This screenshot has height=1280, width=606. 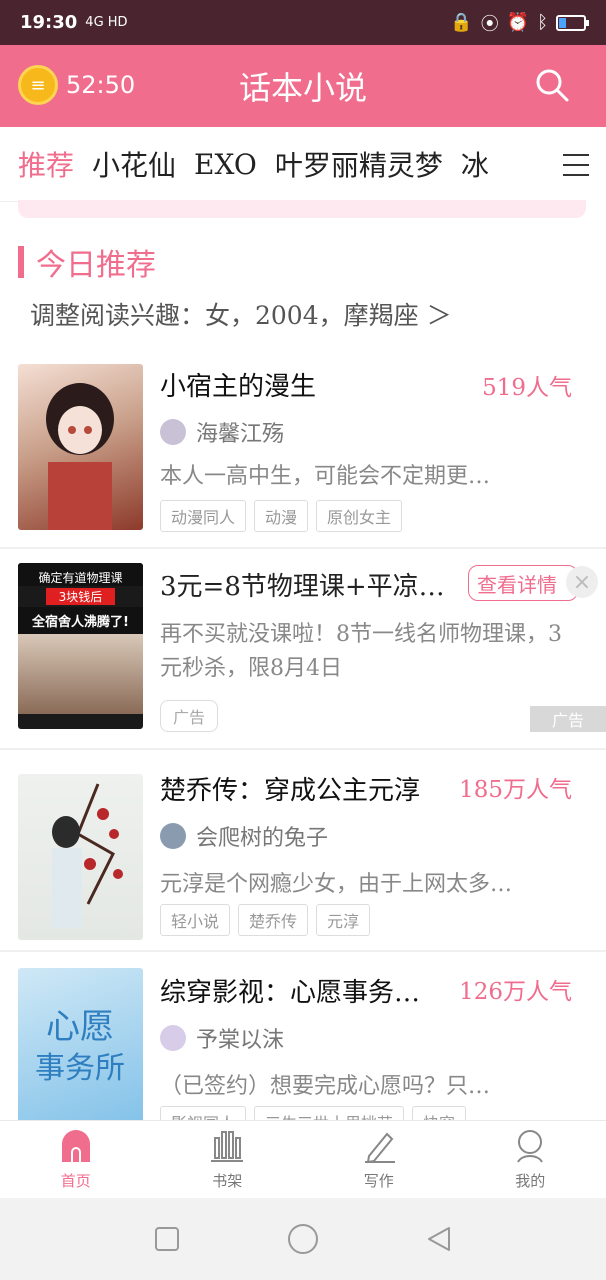 I want to click on author: 予棠以沫, so click(x=222, y=1038).